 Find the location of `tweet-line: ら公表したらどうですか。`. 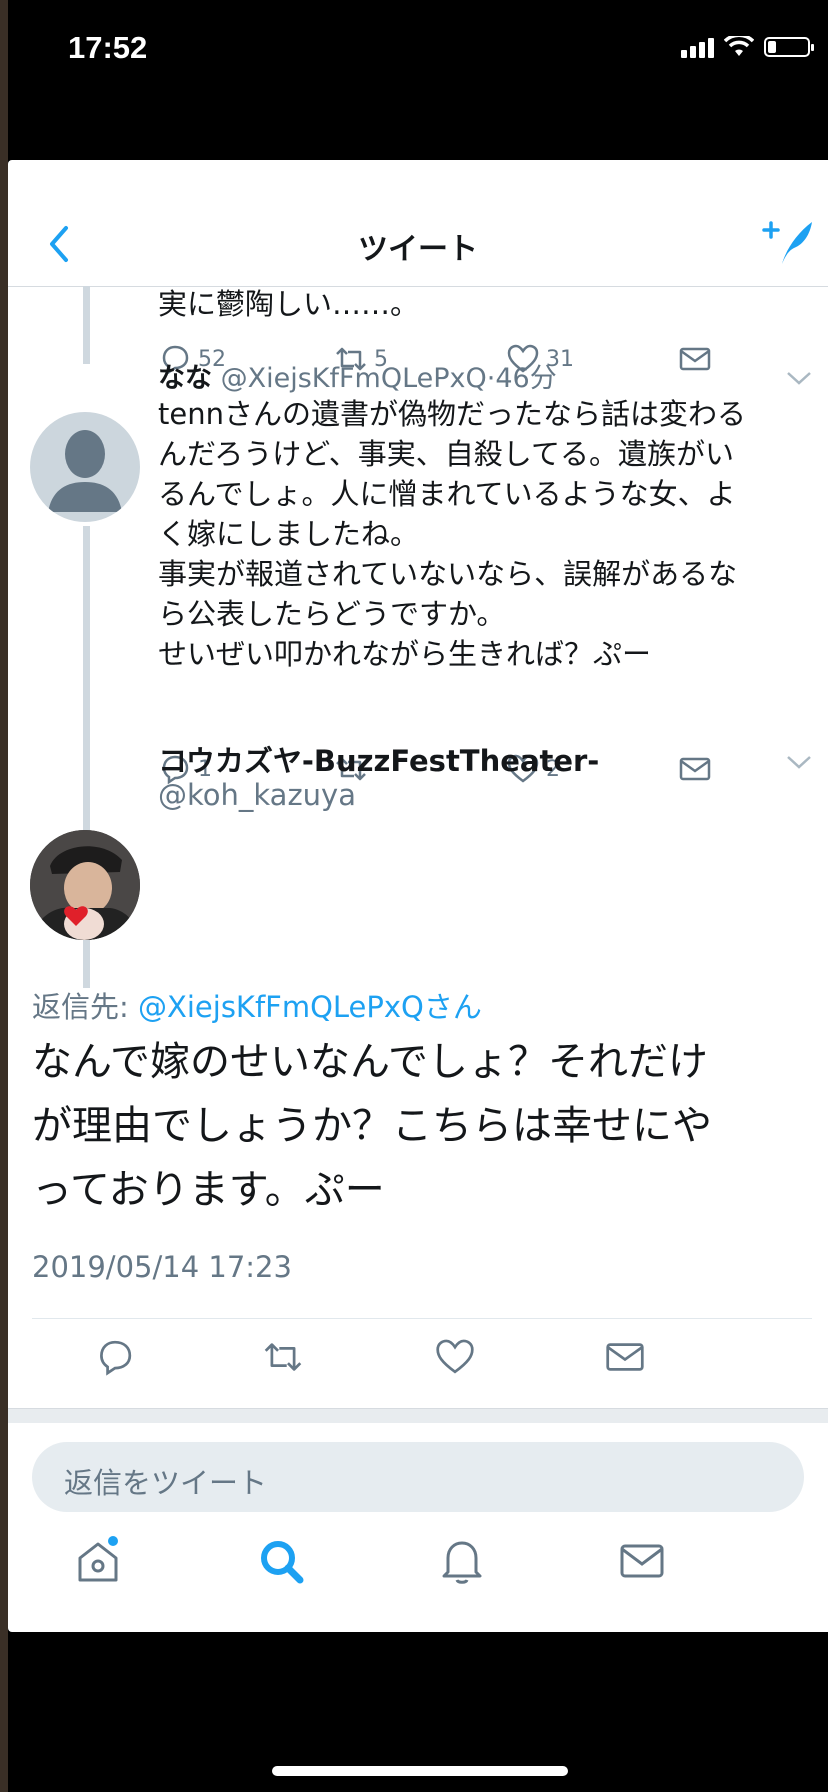

tweet-line: ら公表したらどうですか。 is located at coordinates (332, 614).